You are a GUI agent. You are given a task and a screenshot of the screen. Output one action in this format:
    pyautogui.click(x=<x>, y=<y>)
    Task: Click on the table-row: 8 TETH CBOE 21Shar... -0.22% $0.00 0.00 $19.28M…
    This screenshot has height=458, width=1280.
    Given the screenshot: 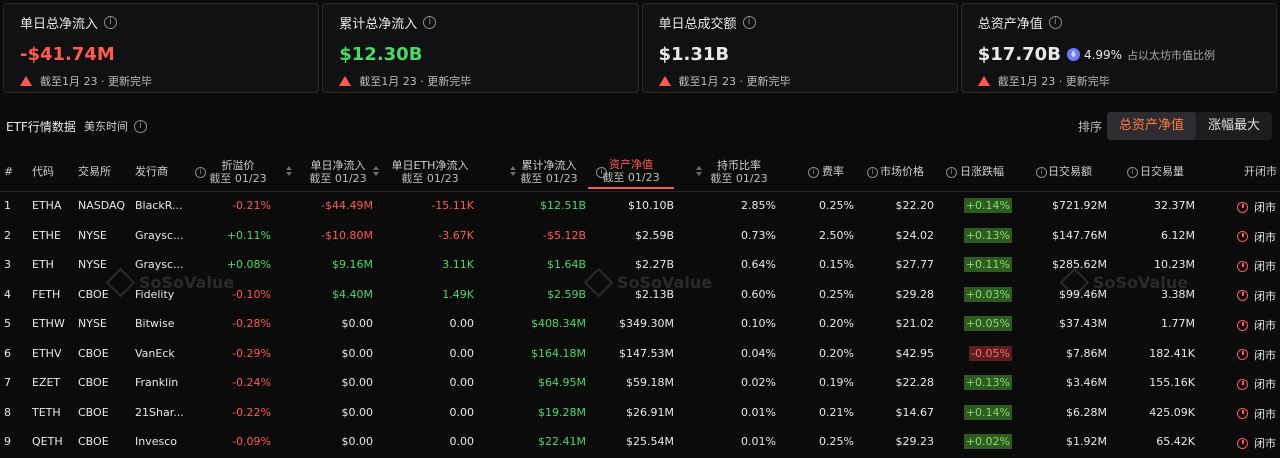 What is the action you would take?
    pyautogui.click(x=640, y=414)
    